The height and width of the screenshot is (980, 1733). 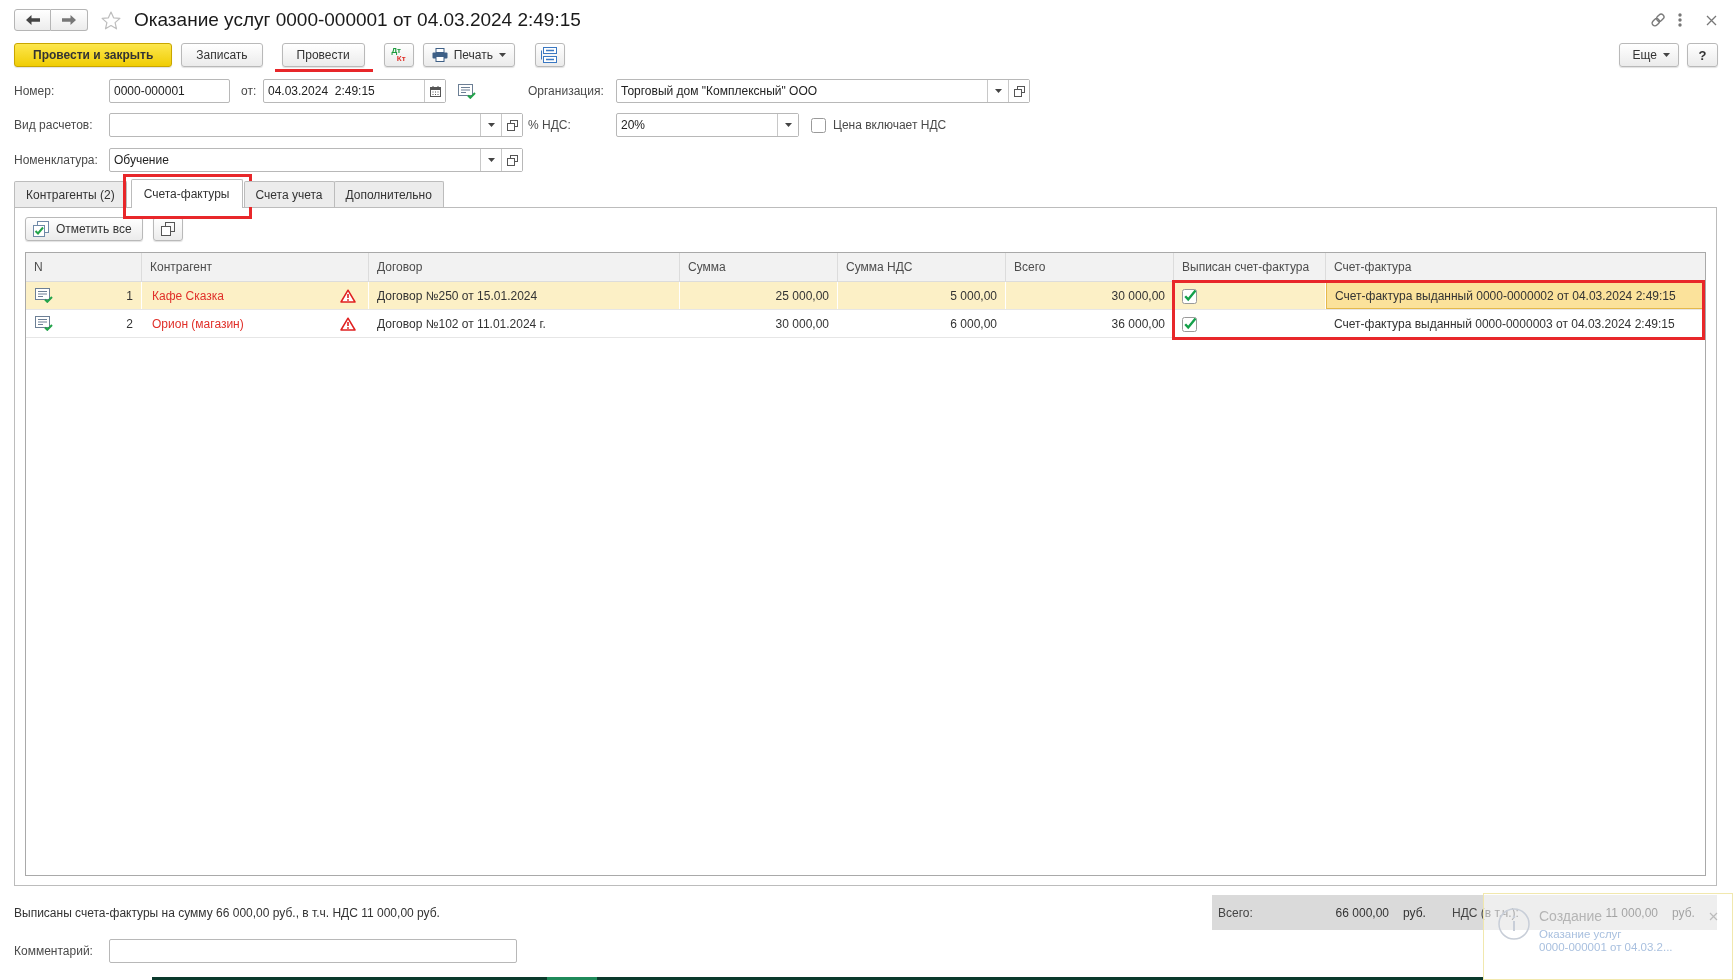 I want to click on column-header: Всего, so click(x=1090, y=267).